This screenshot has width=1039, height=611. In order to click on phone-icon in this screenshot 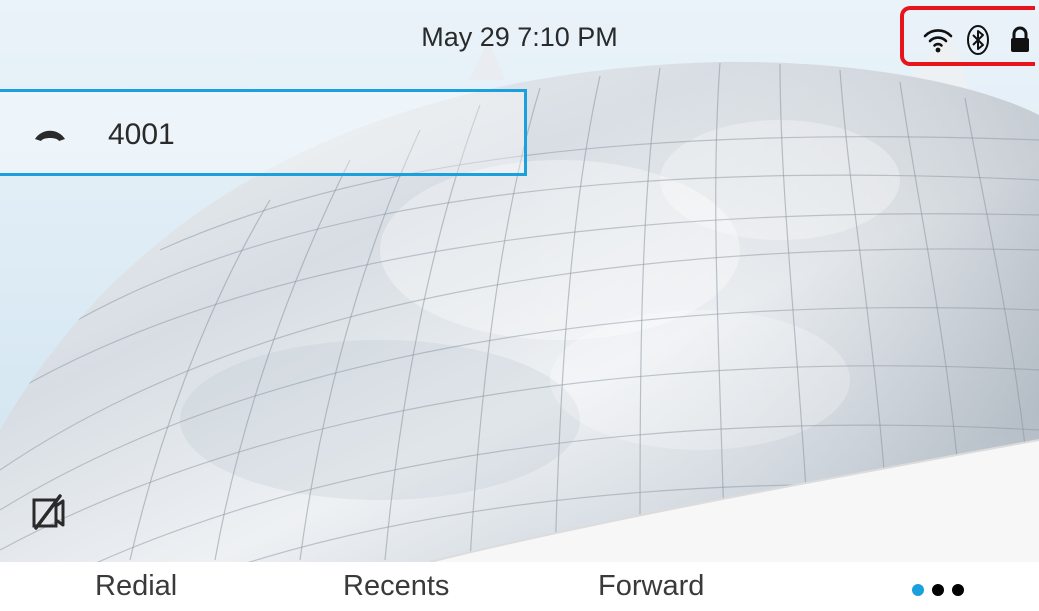, I will do `click(50, 135)`.